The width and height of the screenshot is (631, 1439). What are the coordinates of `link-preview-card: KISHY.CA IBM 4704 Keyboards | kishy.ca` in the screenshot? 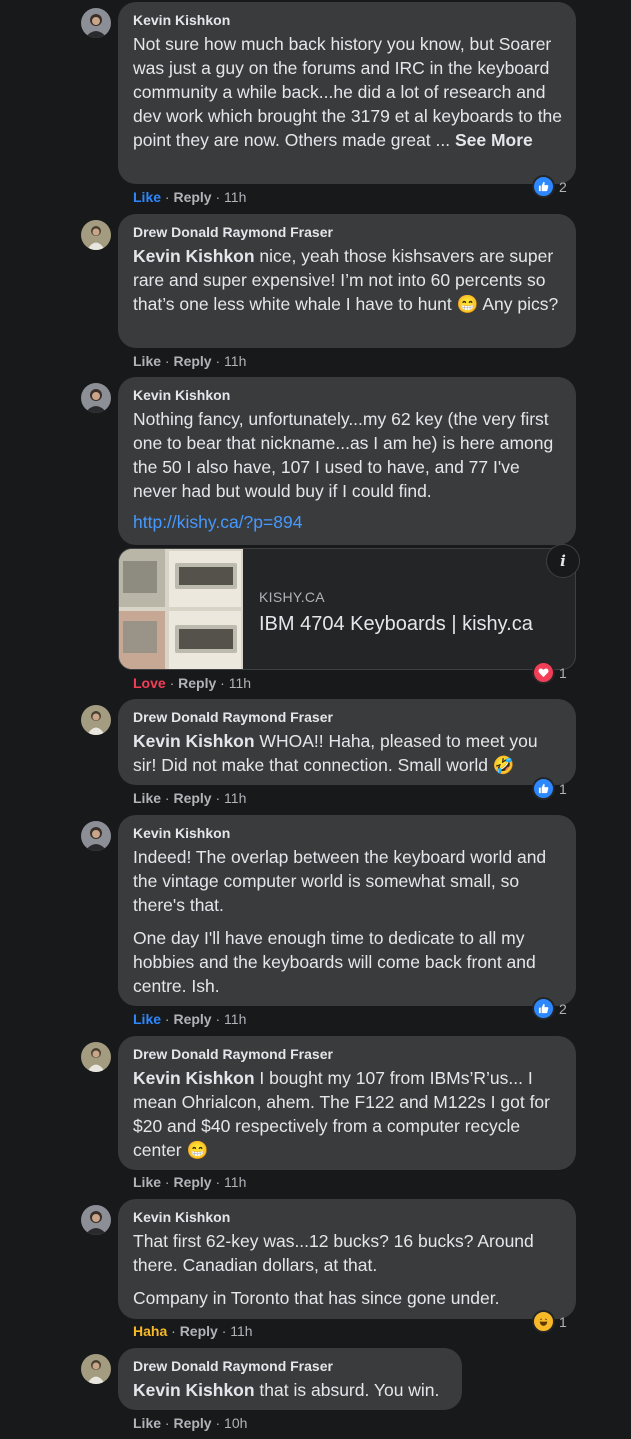 It's located at (347, 609).